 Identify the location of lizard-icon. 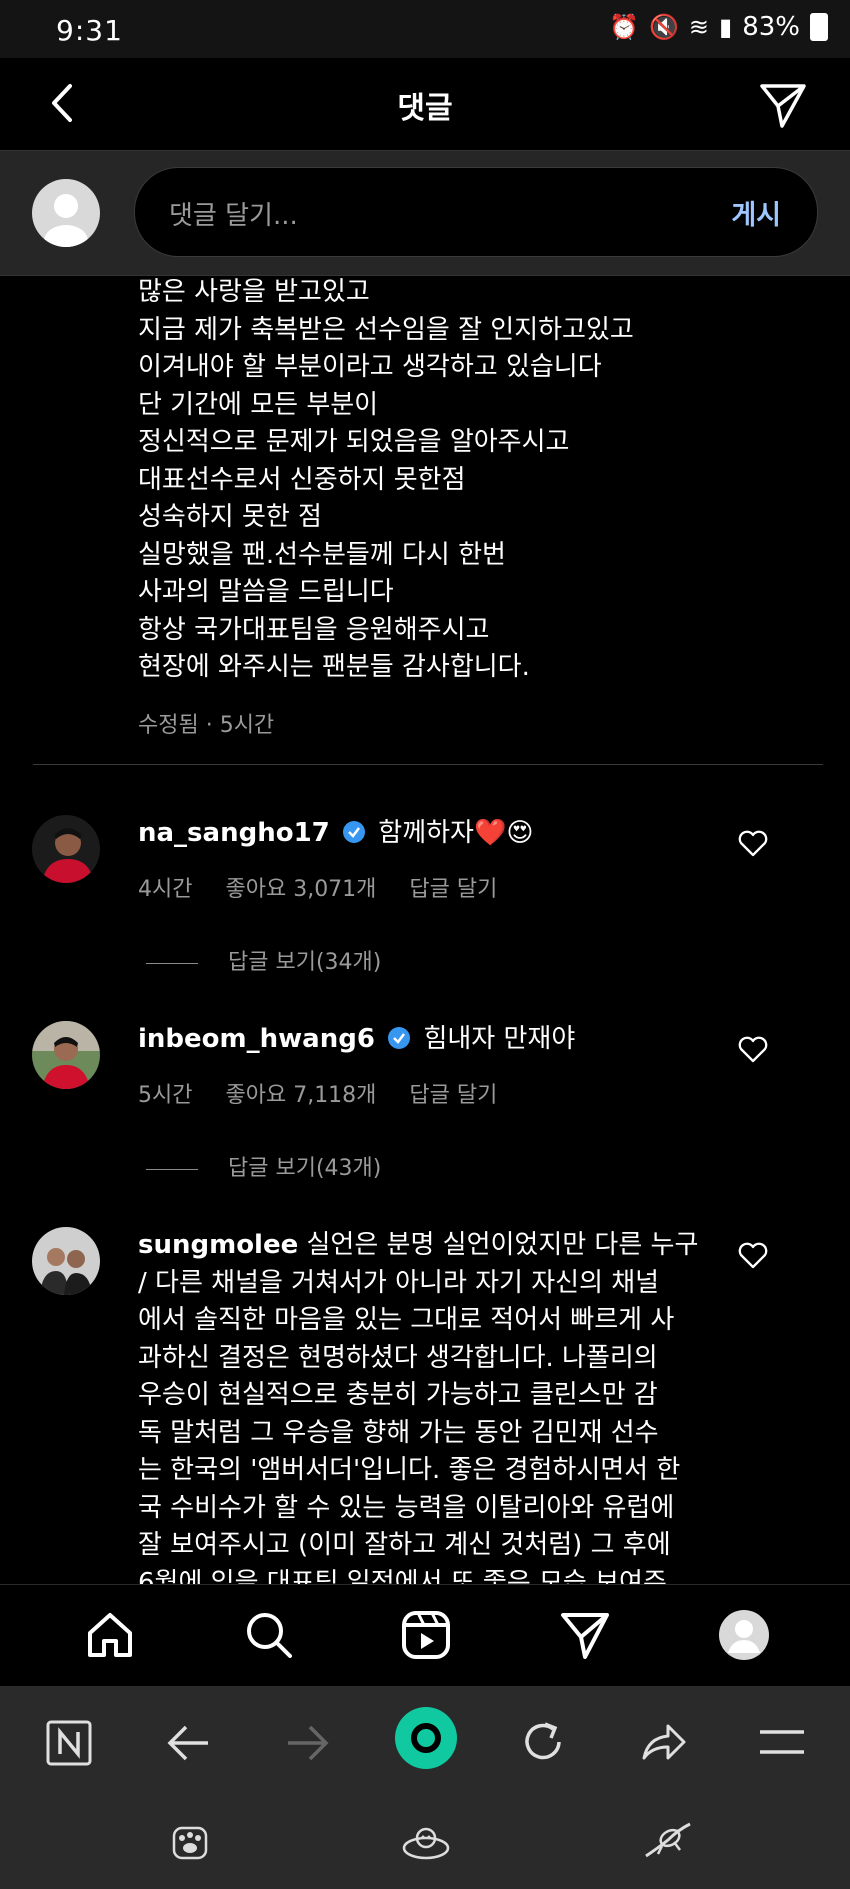
(668, 1841).